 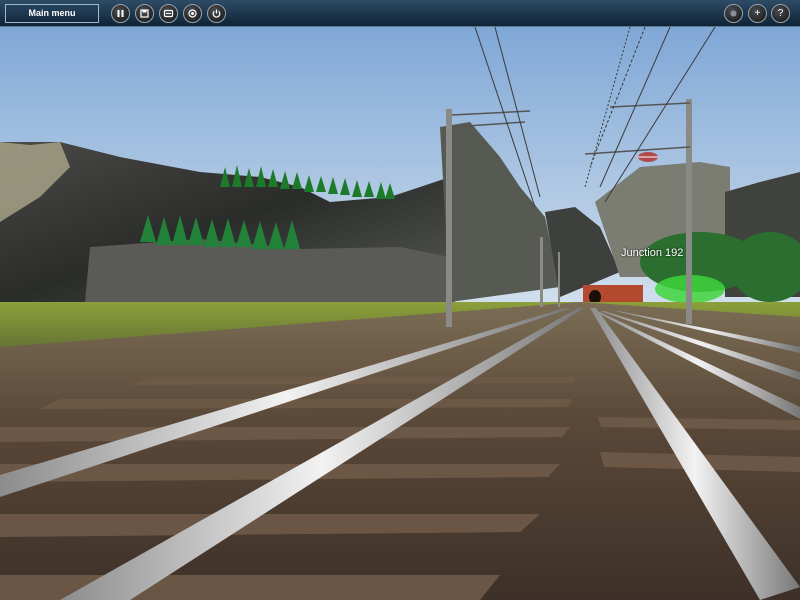 I want to click on camera-button, so click(x=192, y=13).